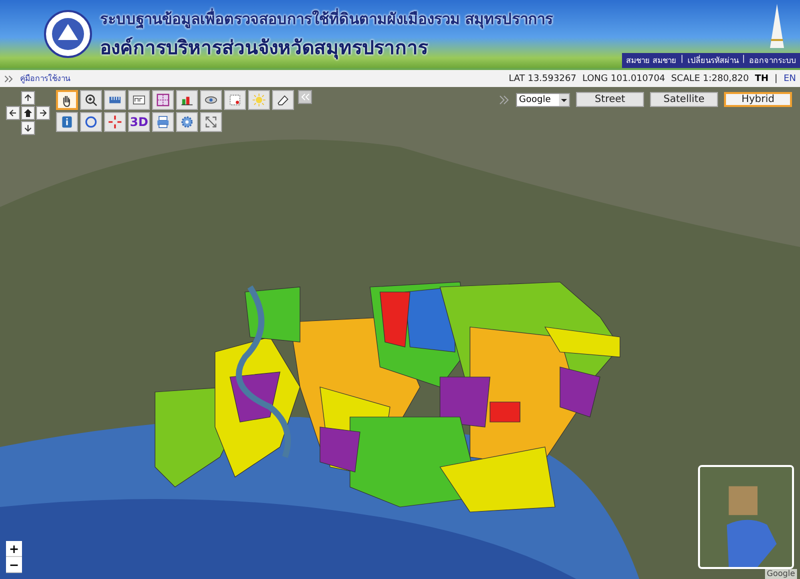 The height and width of the screenshot is (579, 800). I want to click on magnifier-icon, so click(91, 100).